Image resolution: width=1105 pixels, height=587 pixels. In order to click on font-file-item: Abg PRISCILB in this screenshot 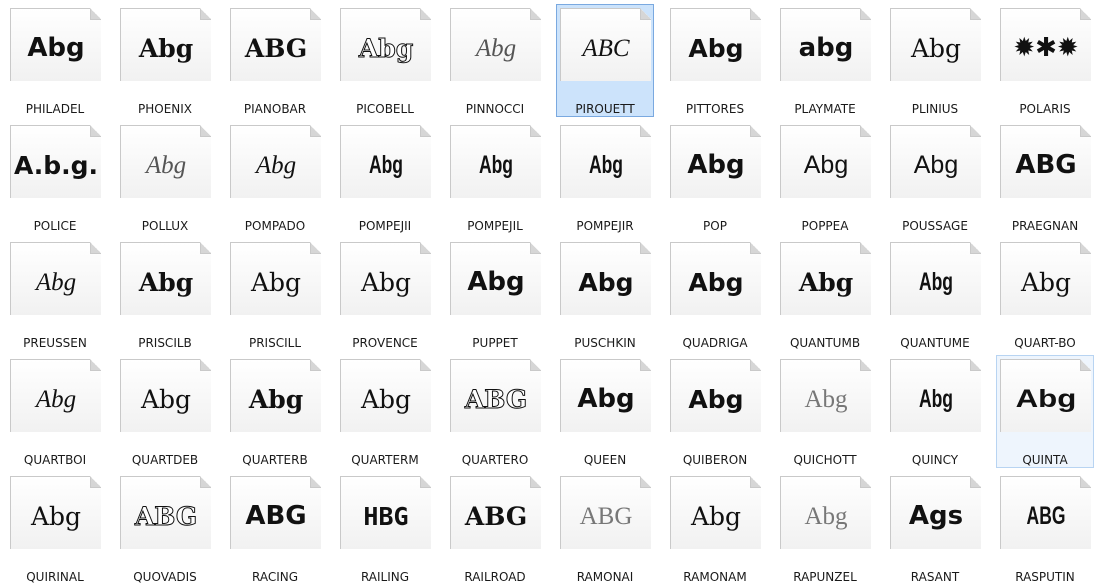, I will do `click(165, 294)`.